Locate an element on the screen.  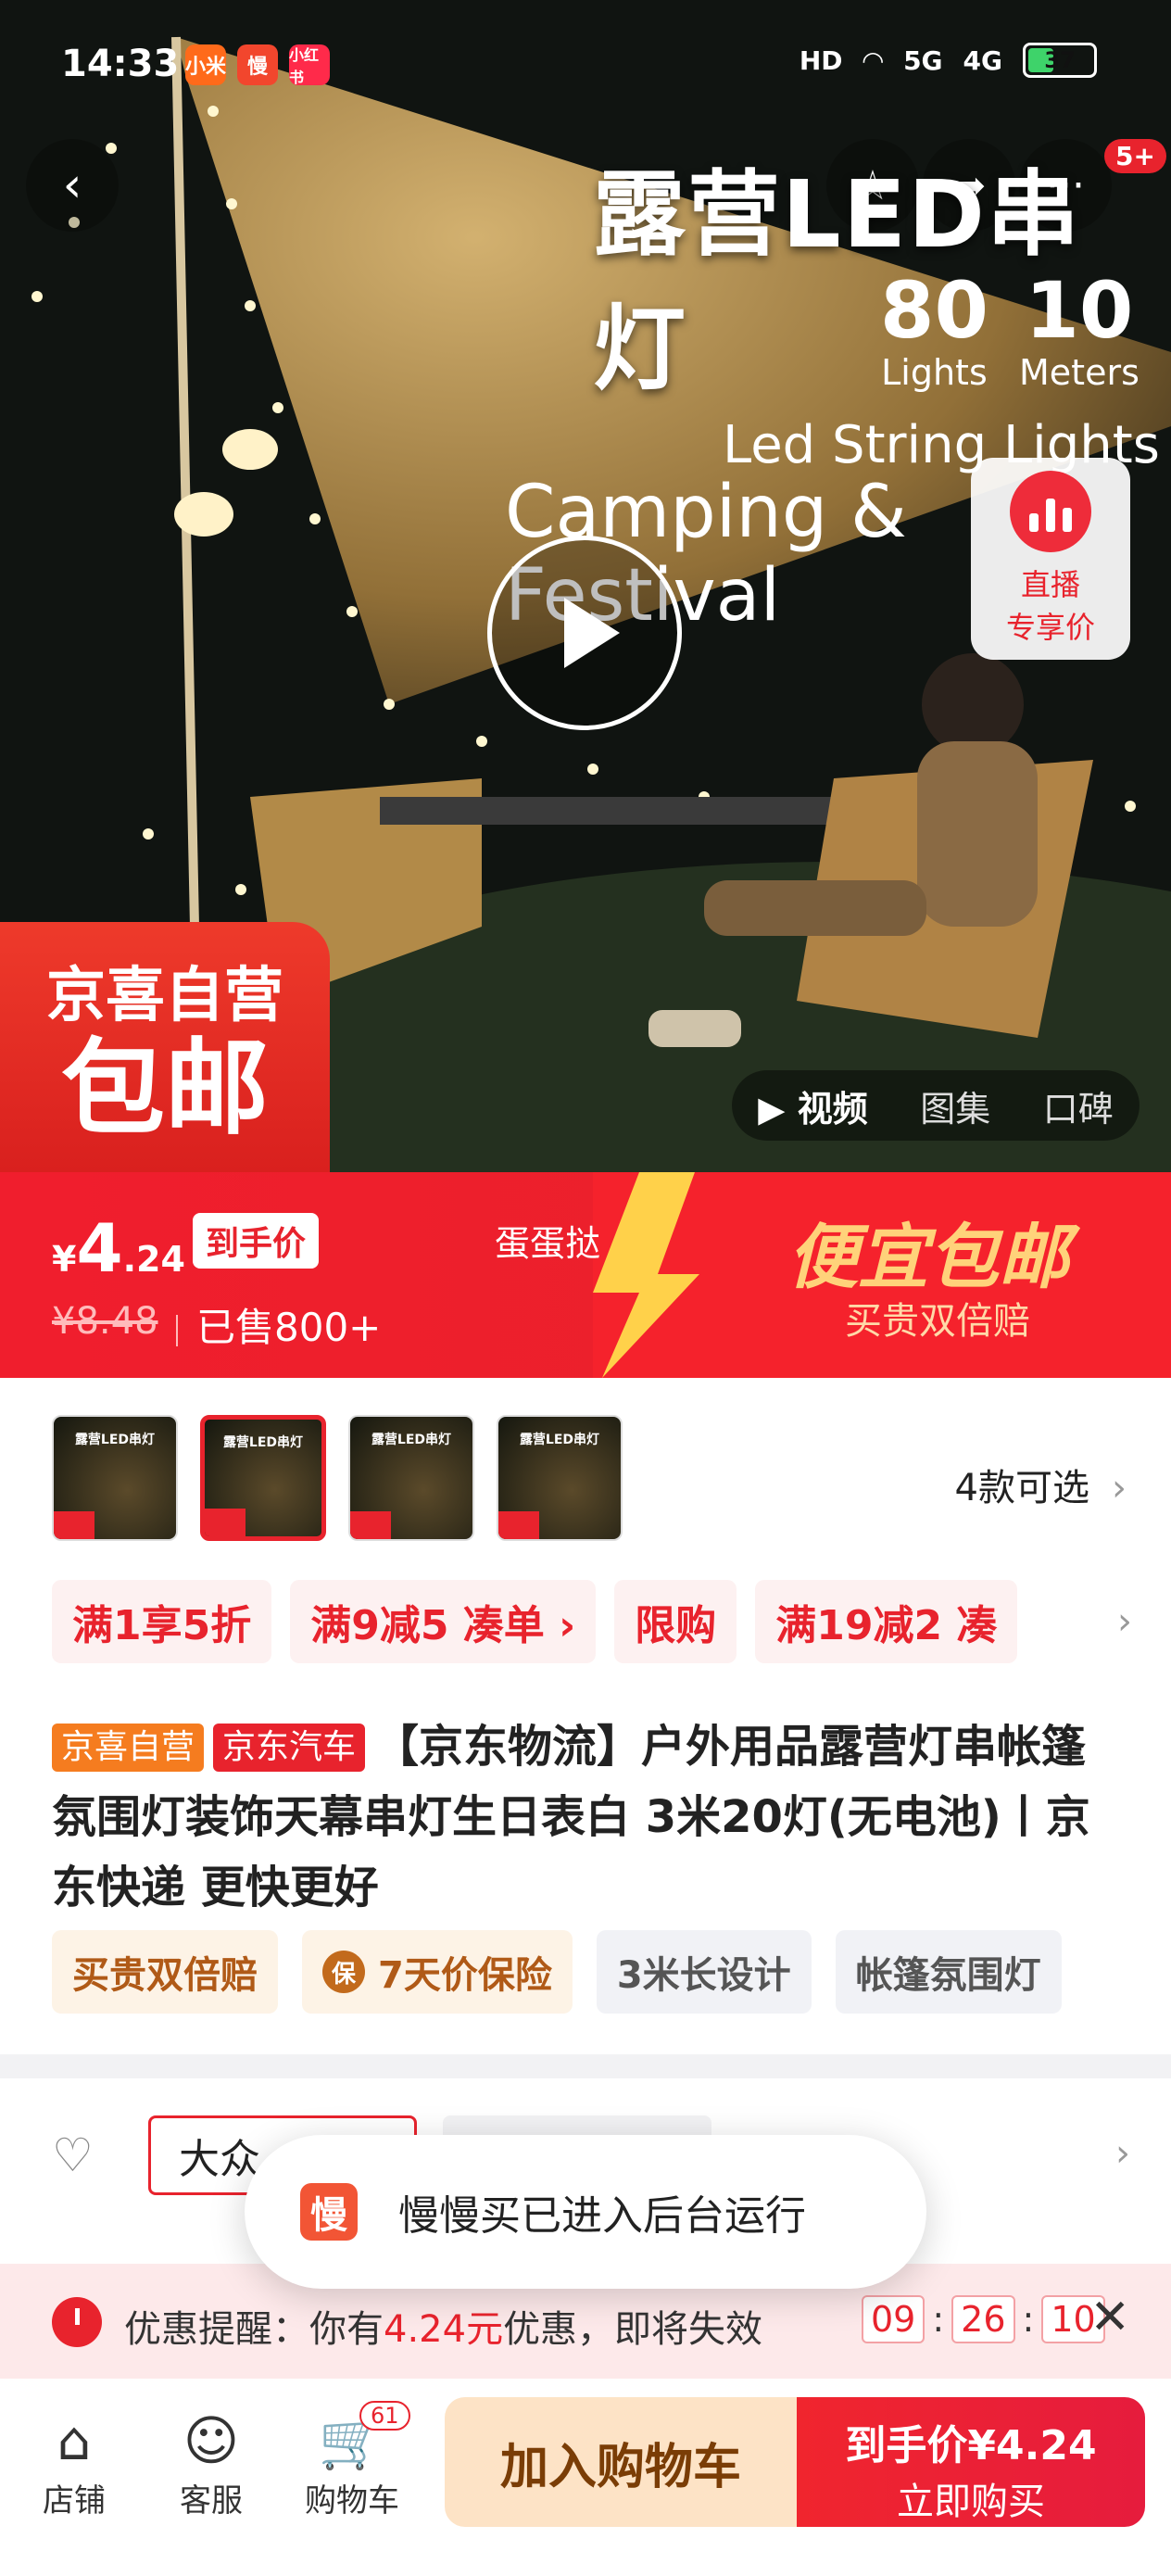
status-bar: 14:33 小米 慢 小红书 HD ◠ 5G 4G 37 is located at coordinates (585, 65).